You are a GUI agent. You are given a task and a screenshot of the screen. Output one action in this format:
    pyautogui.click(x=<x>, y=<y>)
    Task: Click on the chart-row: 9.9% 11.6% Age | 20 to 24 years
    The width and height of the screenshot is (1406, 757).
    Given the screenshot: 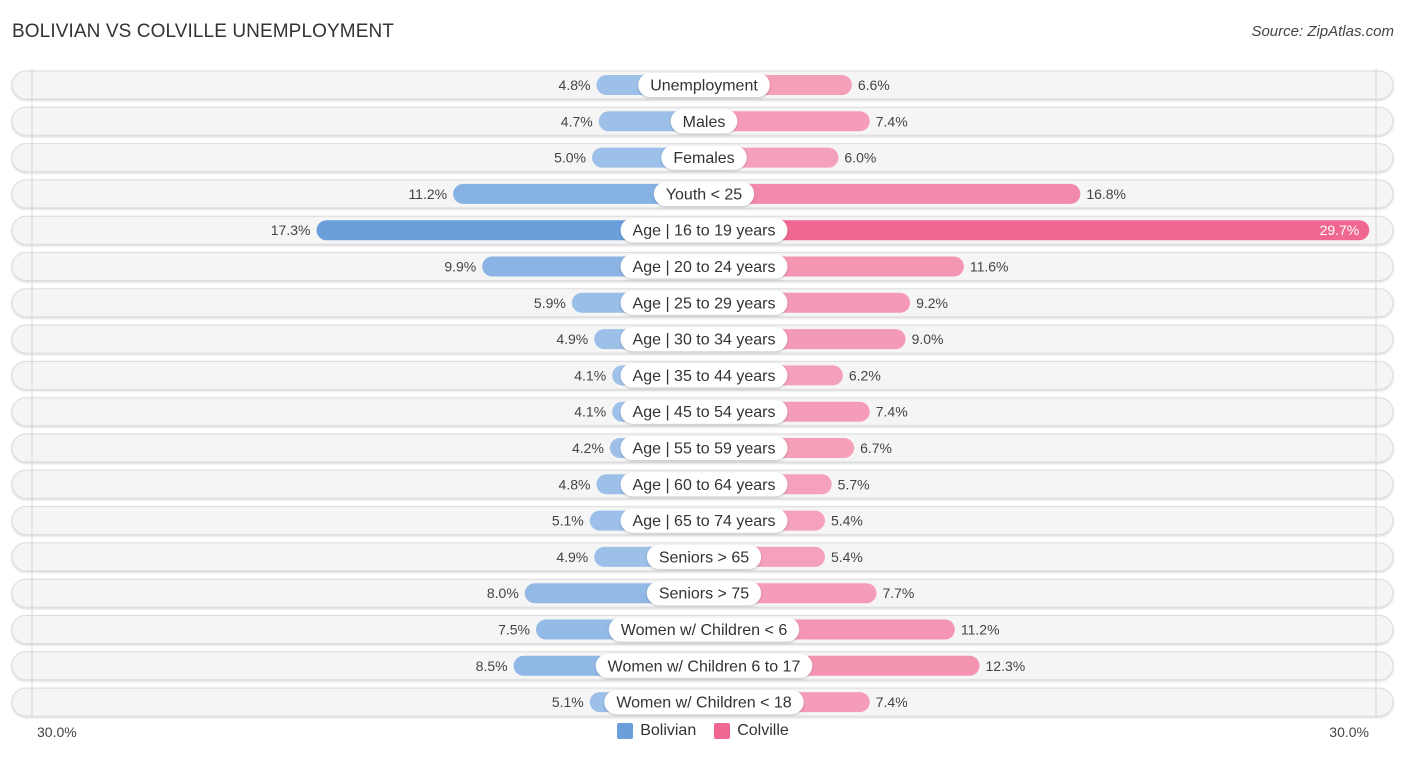 What is the action you would take?
    pyautogui.click(x=702, y=266)
    